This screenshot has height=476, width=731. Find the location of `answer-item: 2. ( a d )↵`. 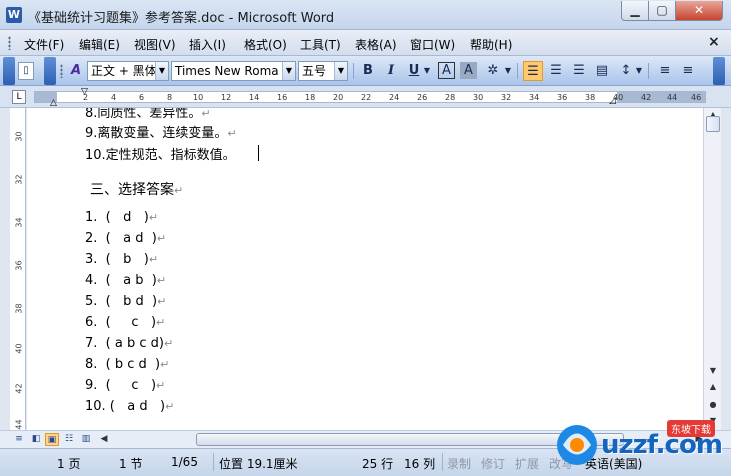

answer-item: 2. ( a d )↵ is located at coordinates (125, 238).